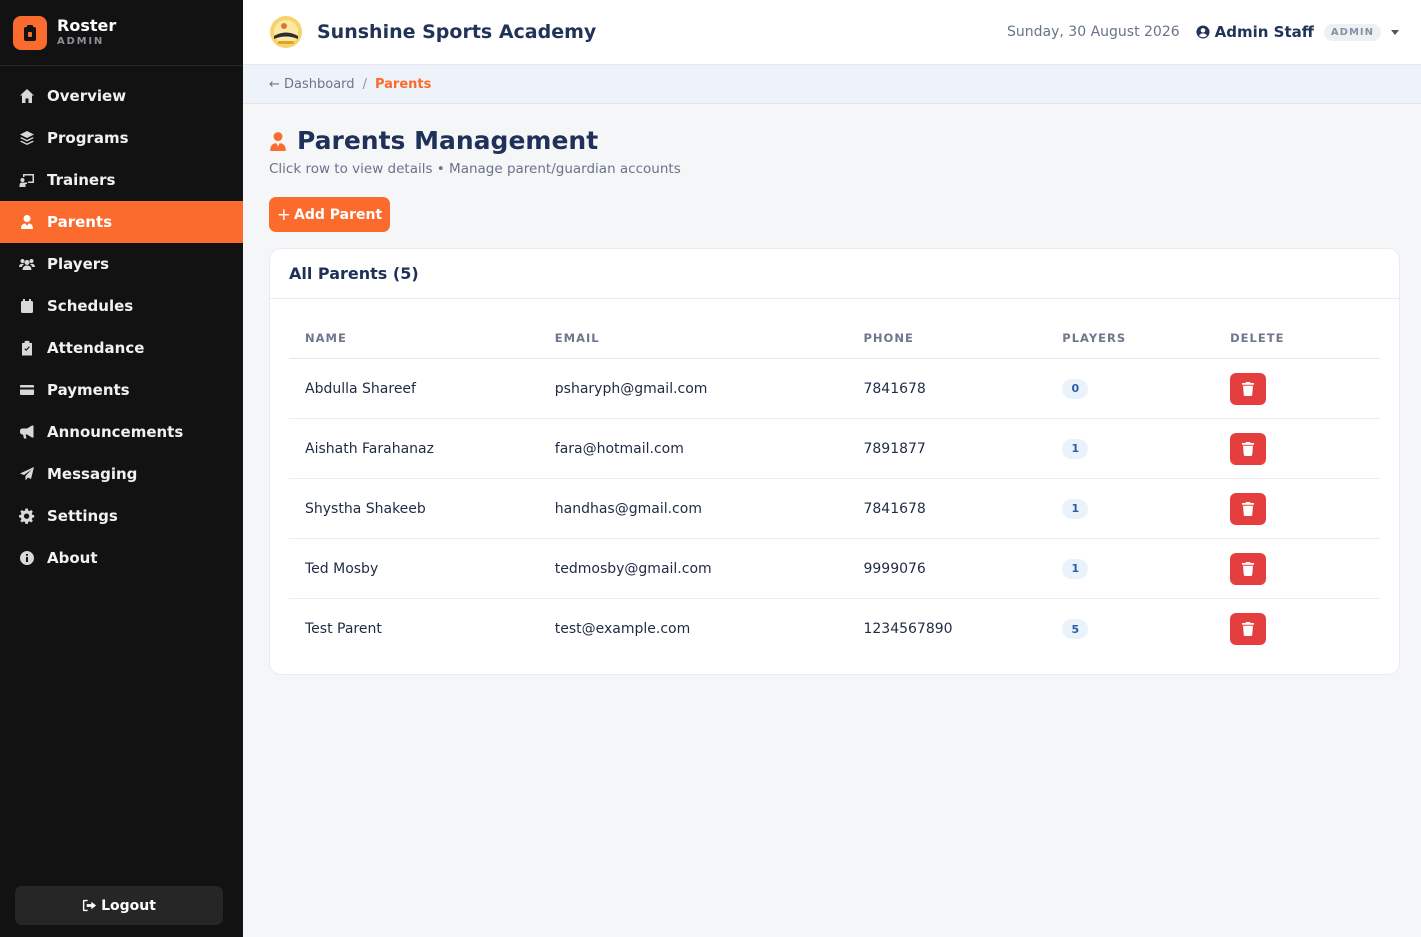 The height and width of the screenshot is (937, 1421). I want to click on sign-out-icon, so click(90, 905).